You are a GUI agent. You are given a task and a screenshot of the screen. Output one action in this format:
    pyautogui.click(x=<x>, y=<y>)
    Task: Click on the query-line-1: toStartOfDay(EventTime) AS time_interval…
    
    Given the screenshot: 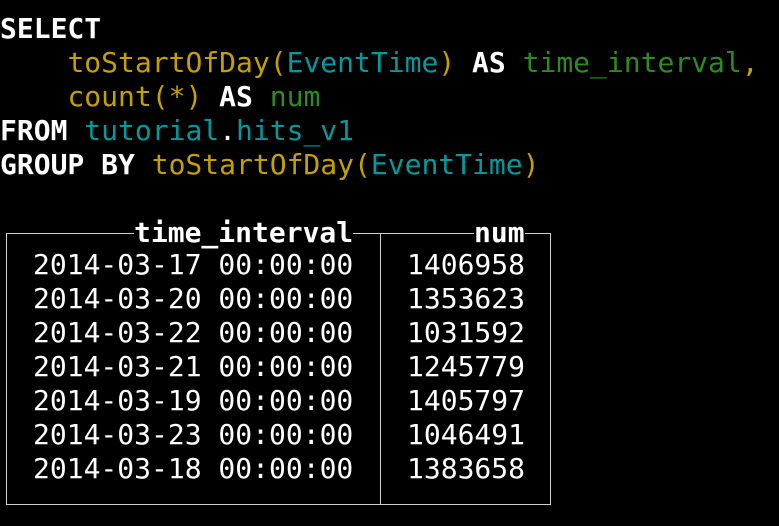 What is the action you would take?
    pyautogui.click(x=379, y=63)
    